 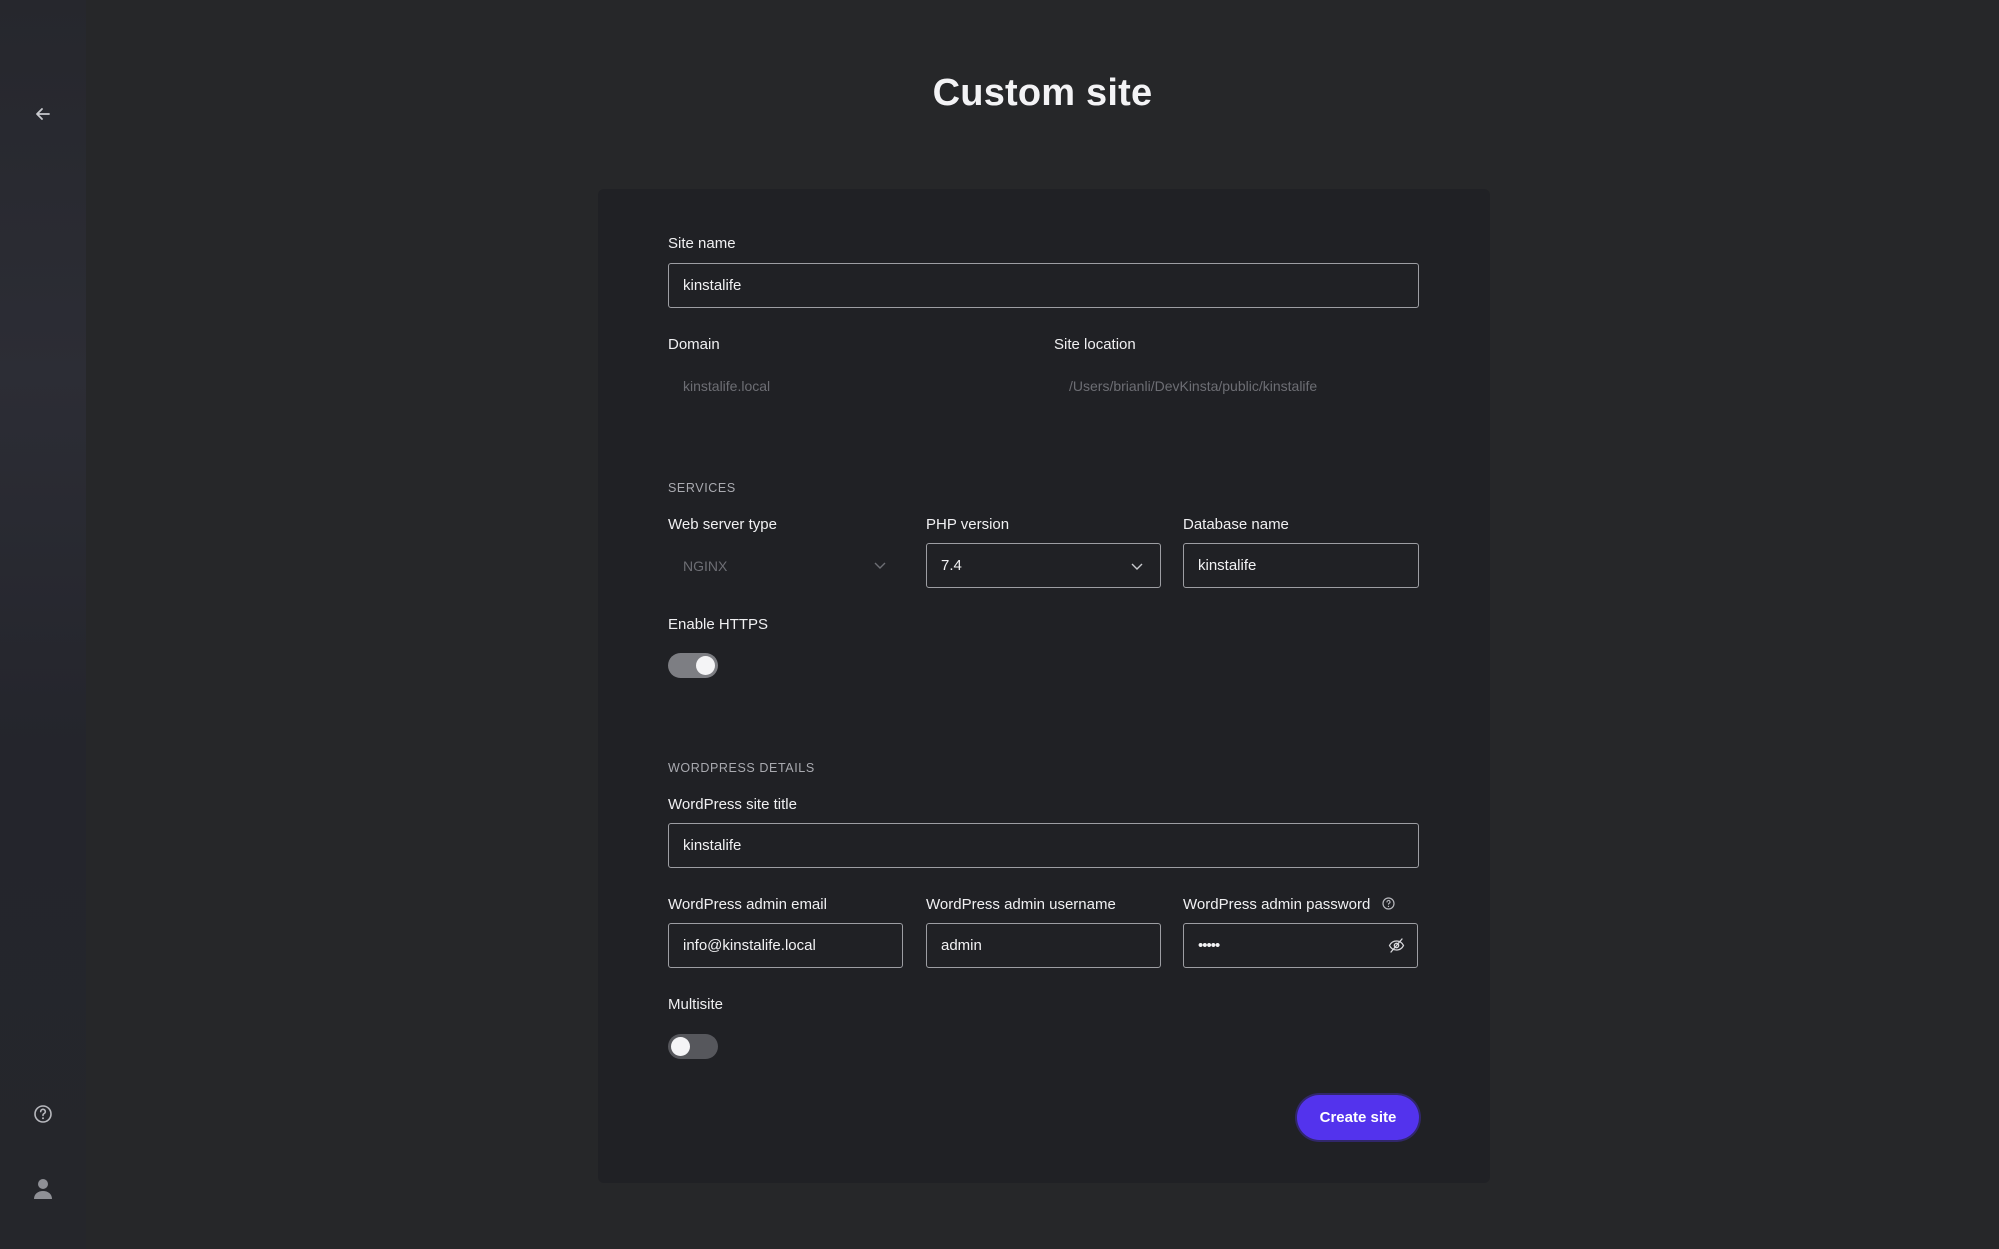 What do you see at coordinates (727, 385) in the screenshot?
I see `domain-value: kinstalife.local` at bounding box center [727, 385].